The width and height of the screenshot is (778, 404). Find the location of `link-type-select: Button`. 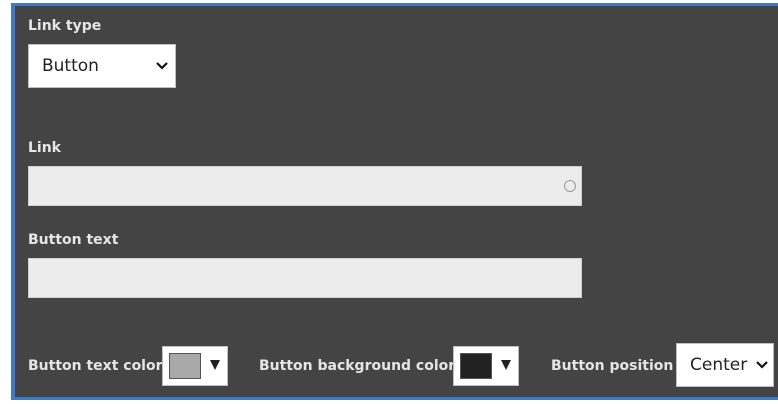

link-type-select: Button is located at coordinates (102, 66).